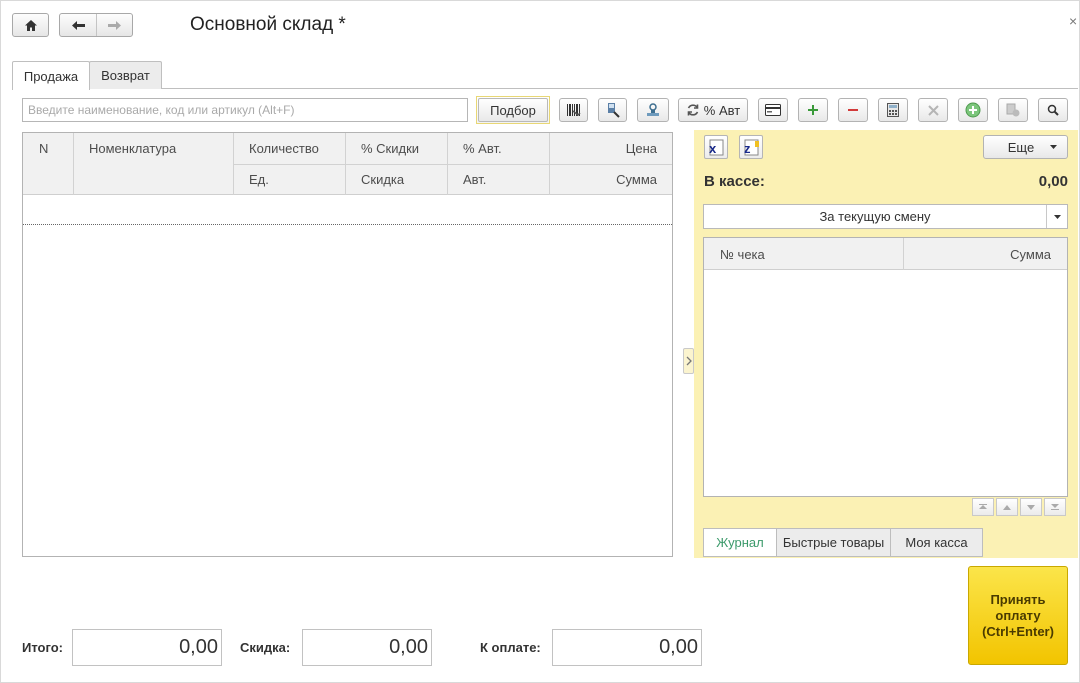  I want to click on barcode-button, so click(573, 110).